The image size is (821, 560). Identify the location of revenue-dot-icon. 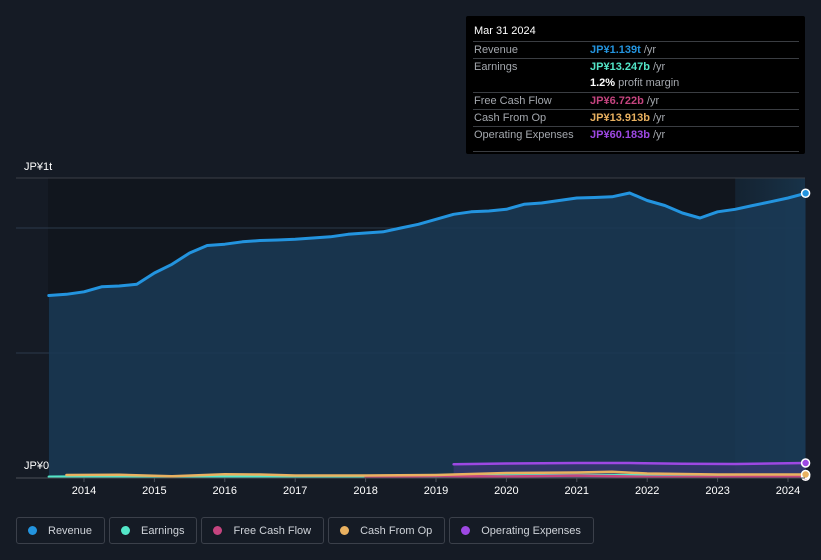
(32, 530).